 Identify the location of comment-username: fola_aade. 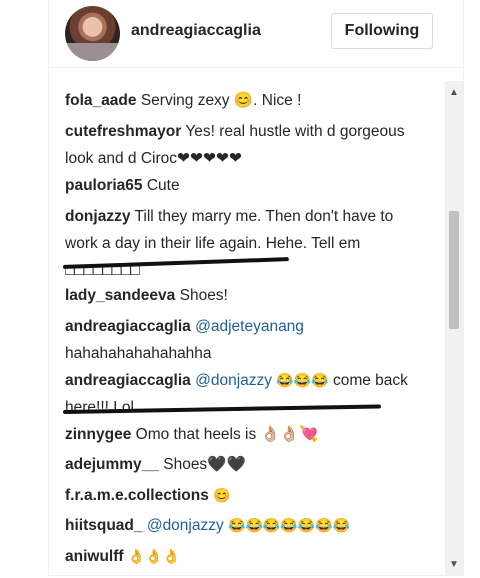
(101, 100).